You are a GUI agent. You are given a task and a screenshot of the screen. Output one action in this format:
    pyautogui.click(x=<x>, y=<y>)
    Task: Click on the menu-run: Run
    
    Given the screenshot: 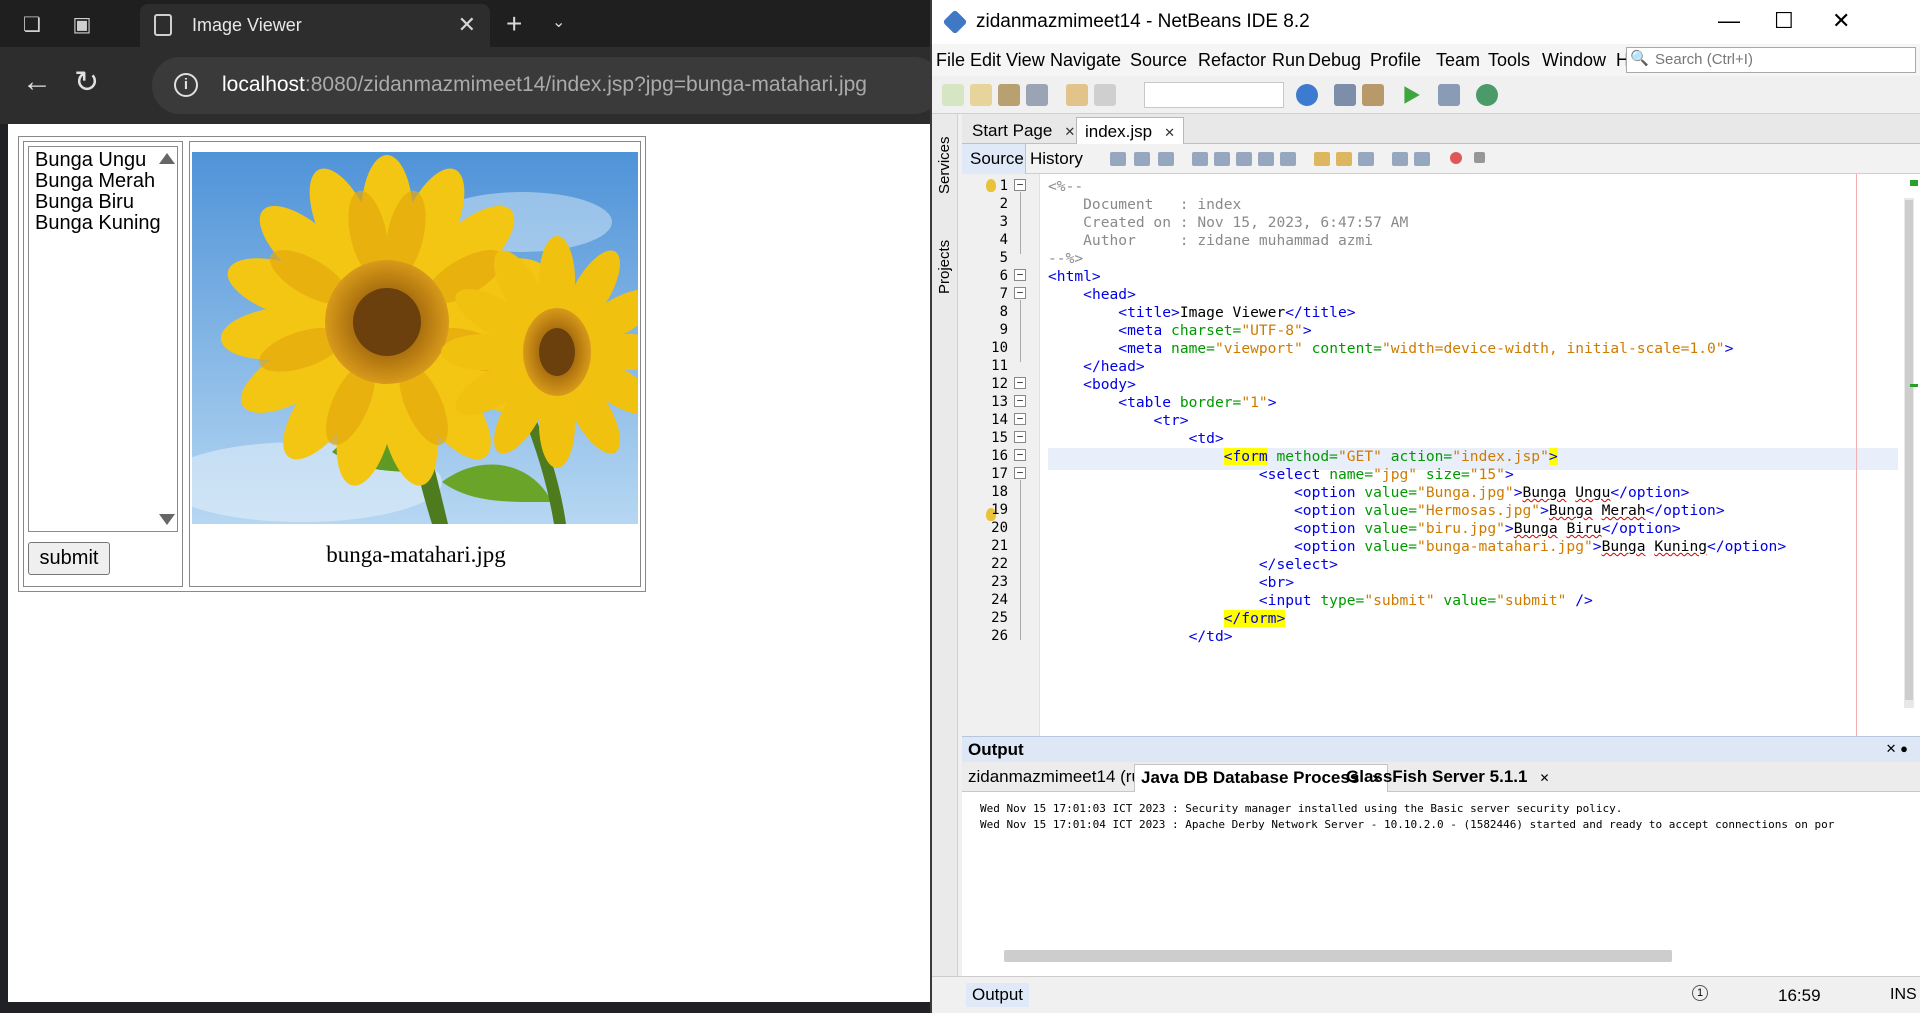 What is the action you would take?
    pyautogui.click(x=1288, y=60)
    